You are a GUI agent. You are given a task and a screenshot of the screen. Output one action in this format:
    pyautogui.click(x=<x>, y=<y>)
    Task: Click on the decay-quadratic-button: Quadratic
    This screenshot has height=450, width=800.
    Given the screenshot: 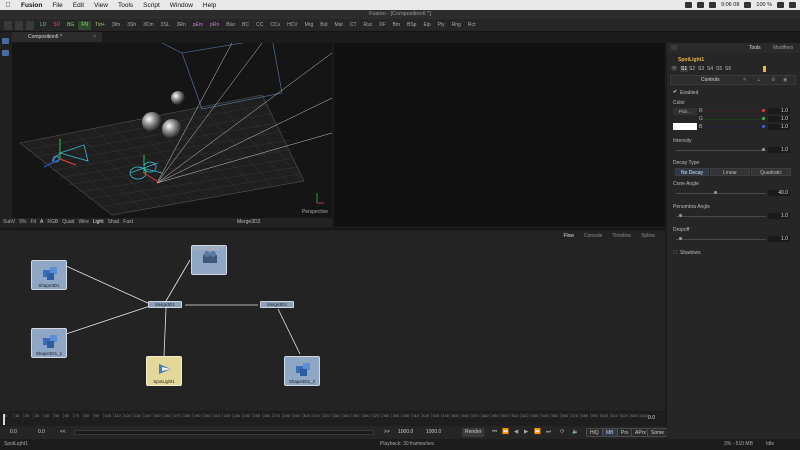 What is the action you would take?
    pyautogui.click(x=771, y=172)
    